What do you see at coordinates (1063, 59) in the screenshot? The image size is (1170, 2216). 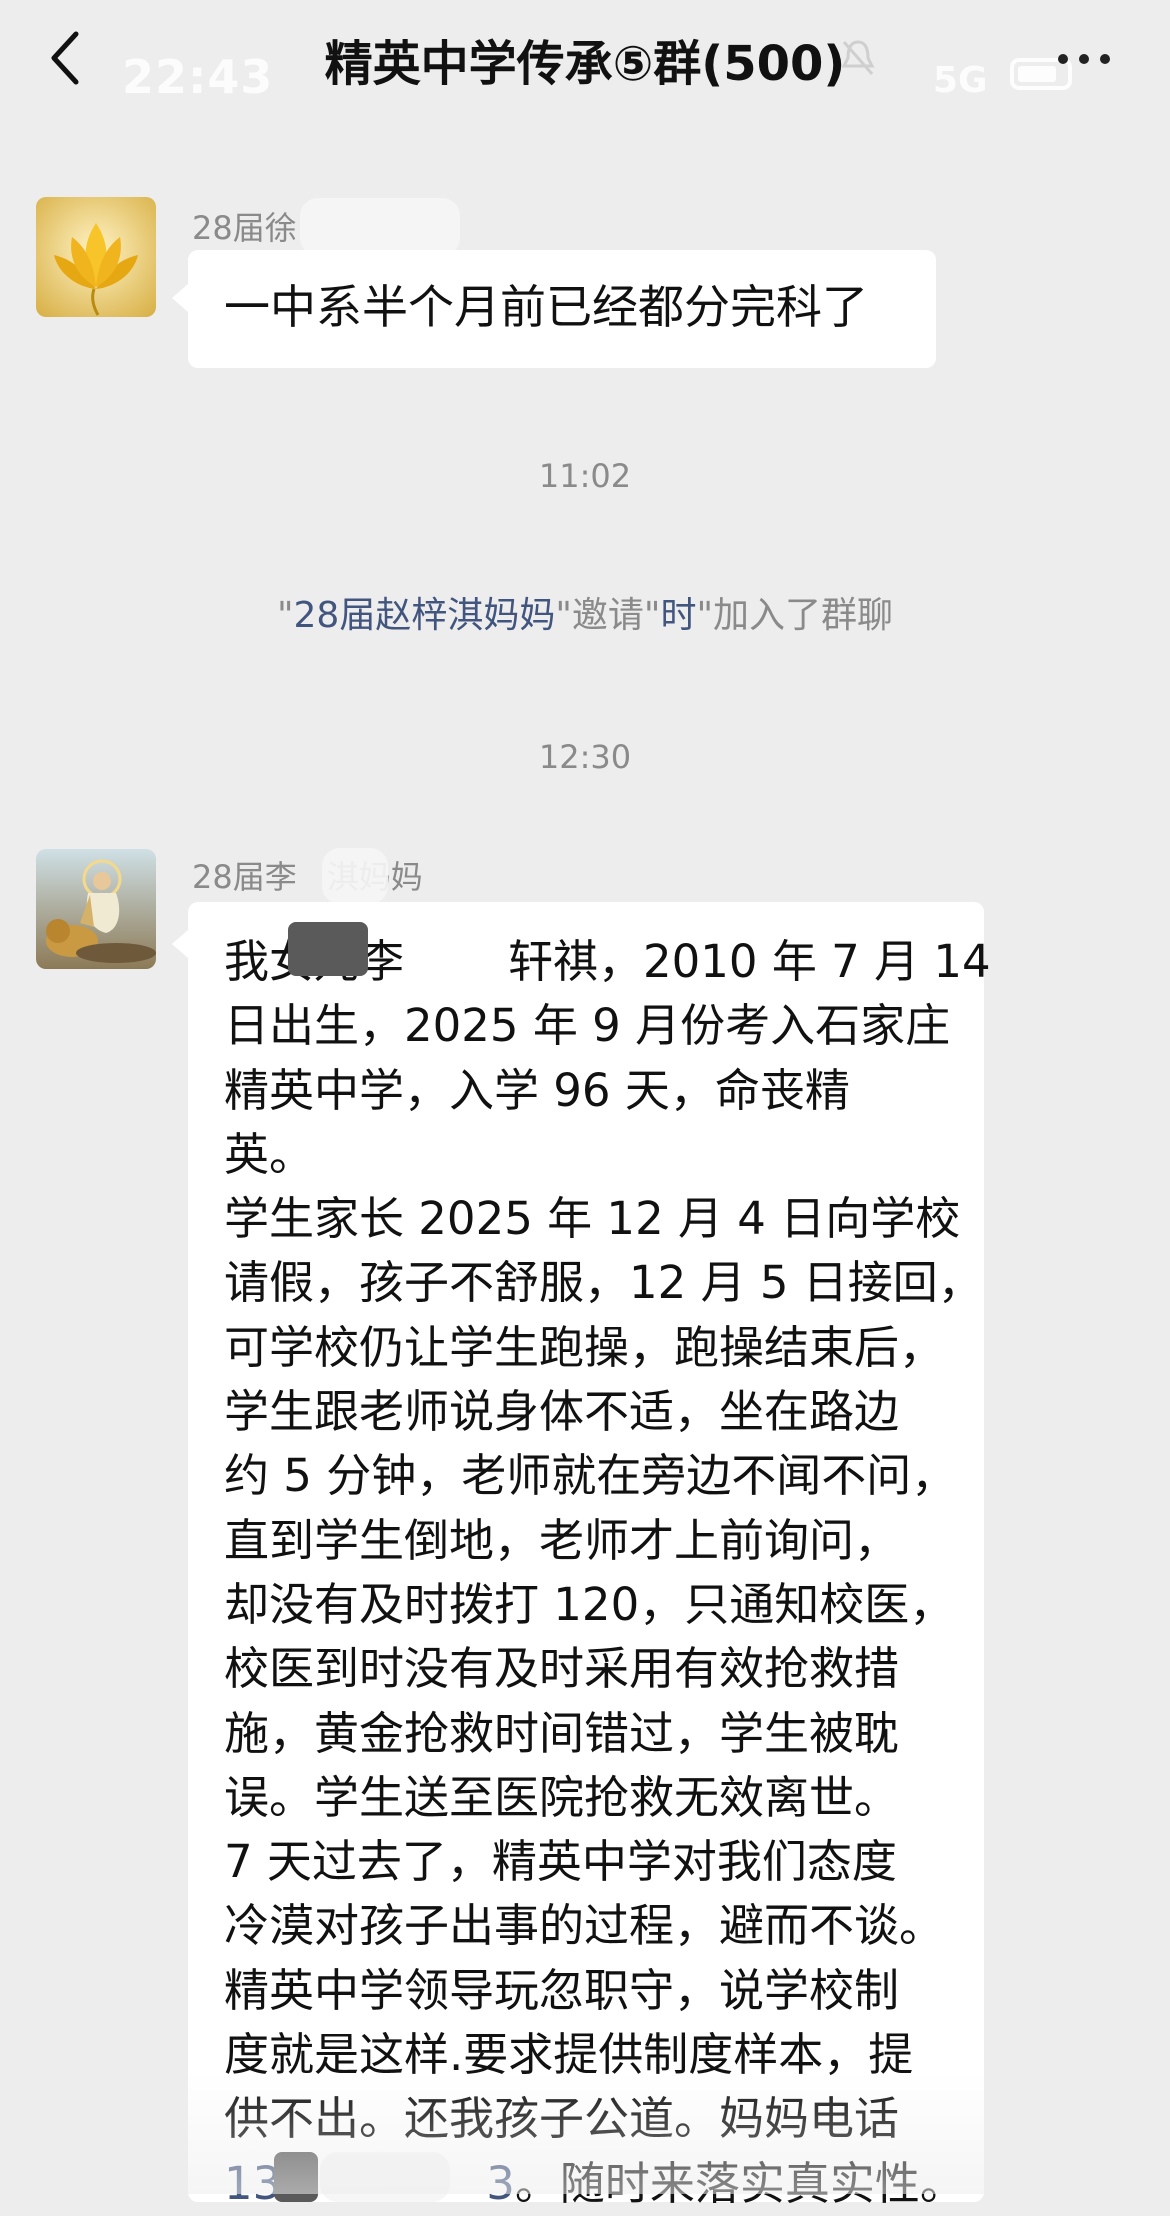 I see `more-icon` at bounding box center [1063, 59].